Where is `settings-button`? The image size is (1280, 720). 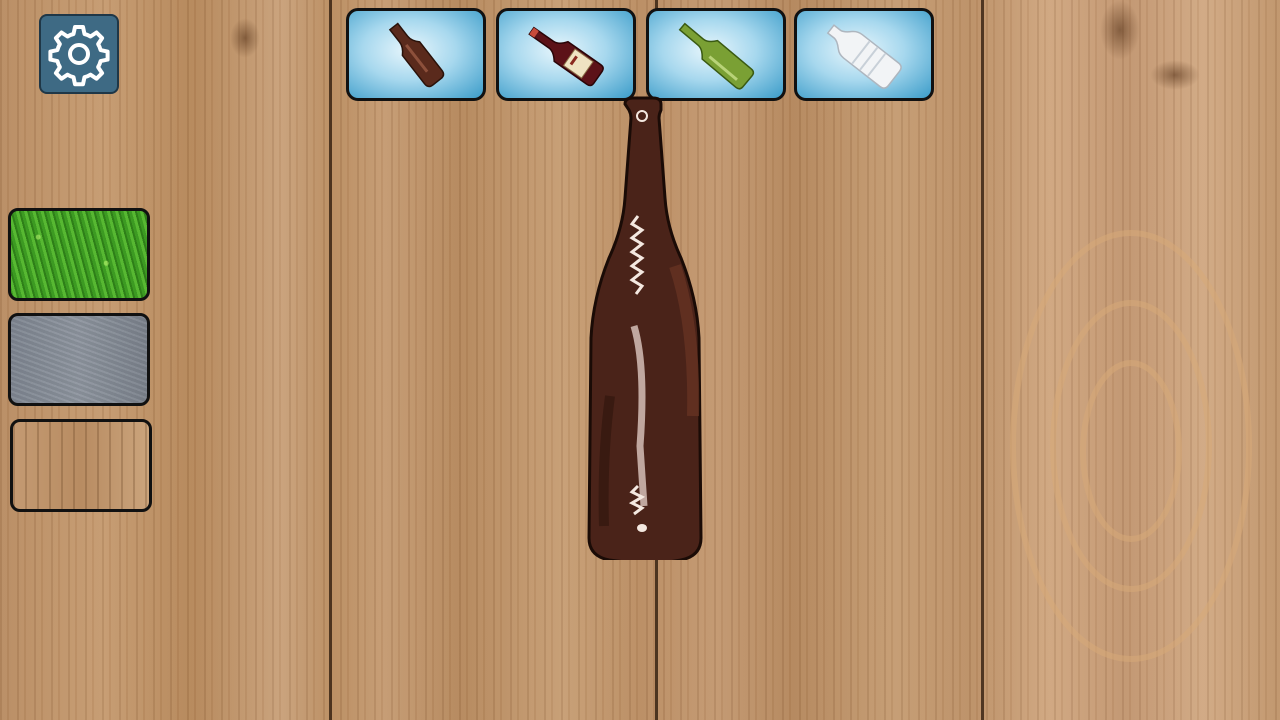
settings-button is located at coordinates (79, 54).